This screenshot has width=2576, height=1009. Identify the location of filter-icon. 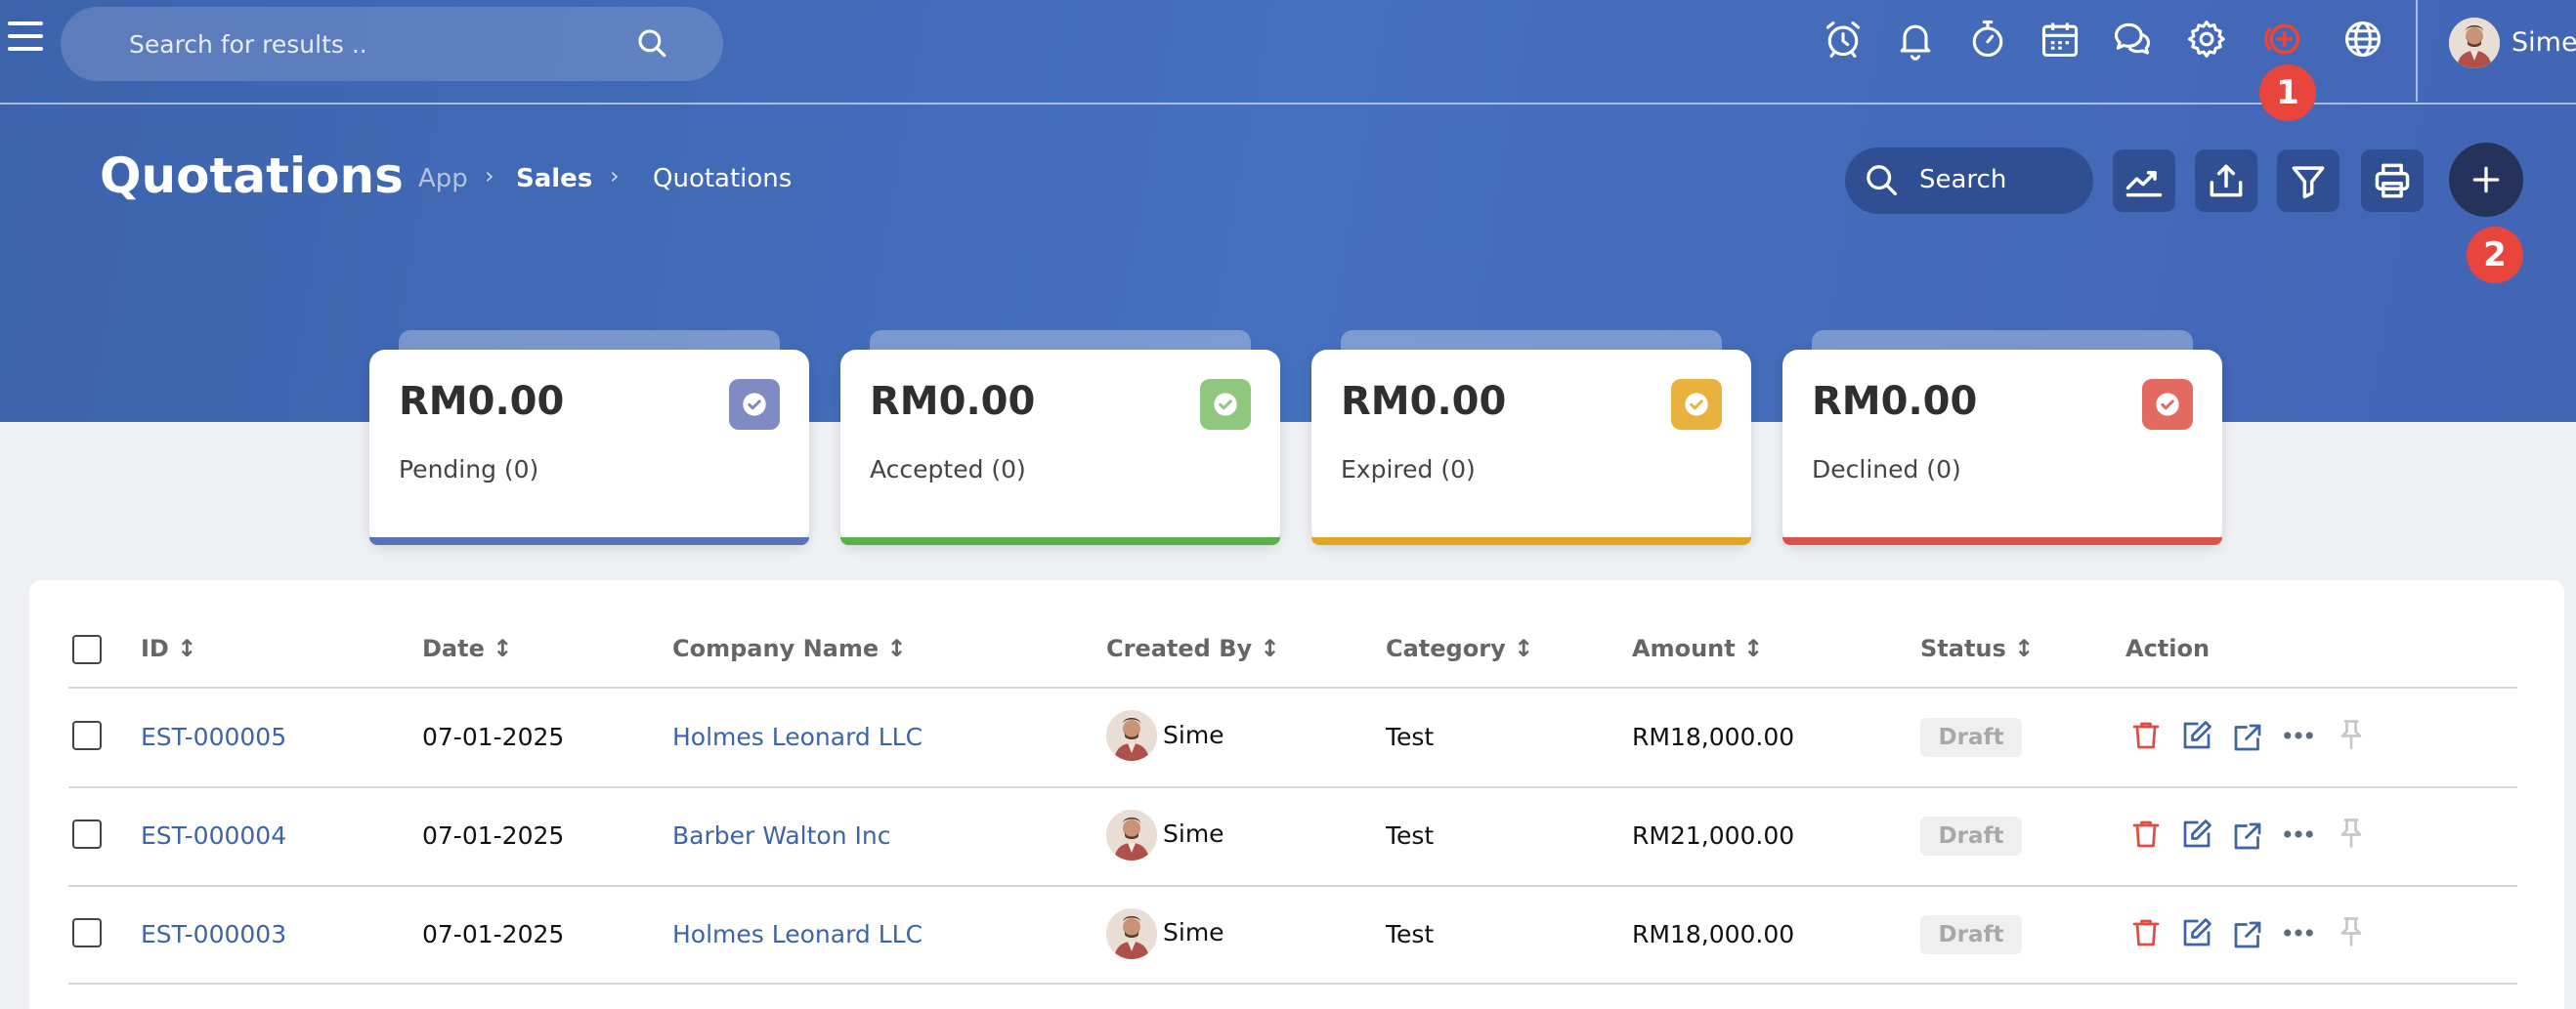
(2308, 183).